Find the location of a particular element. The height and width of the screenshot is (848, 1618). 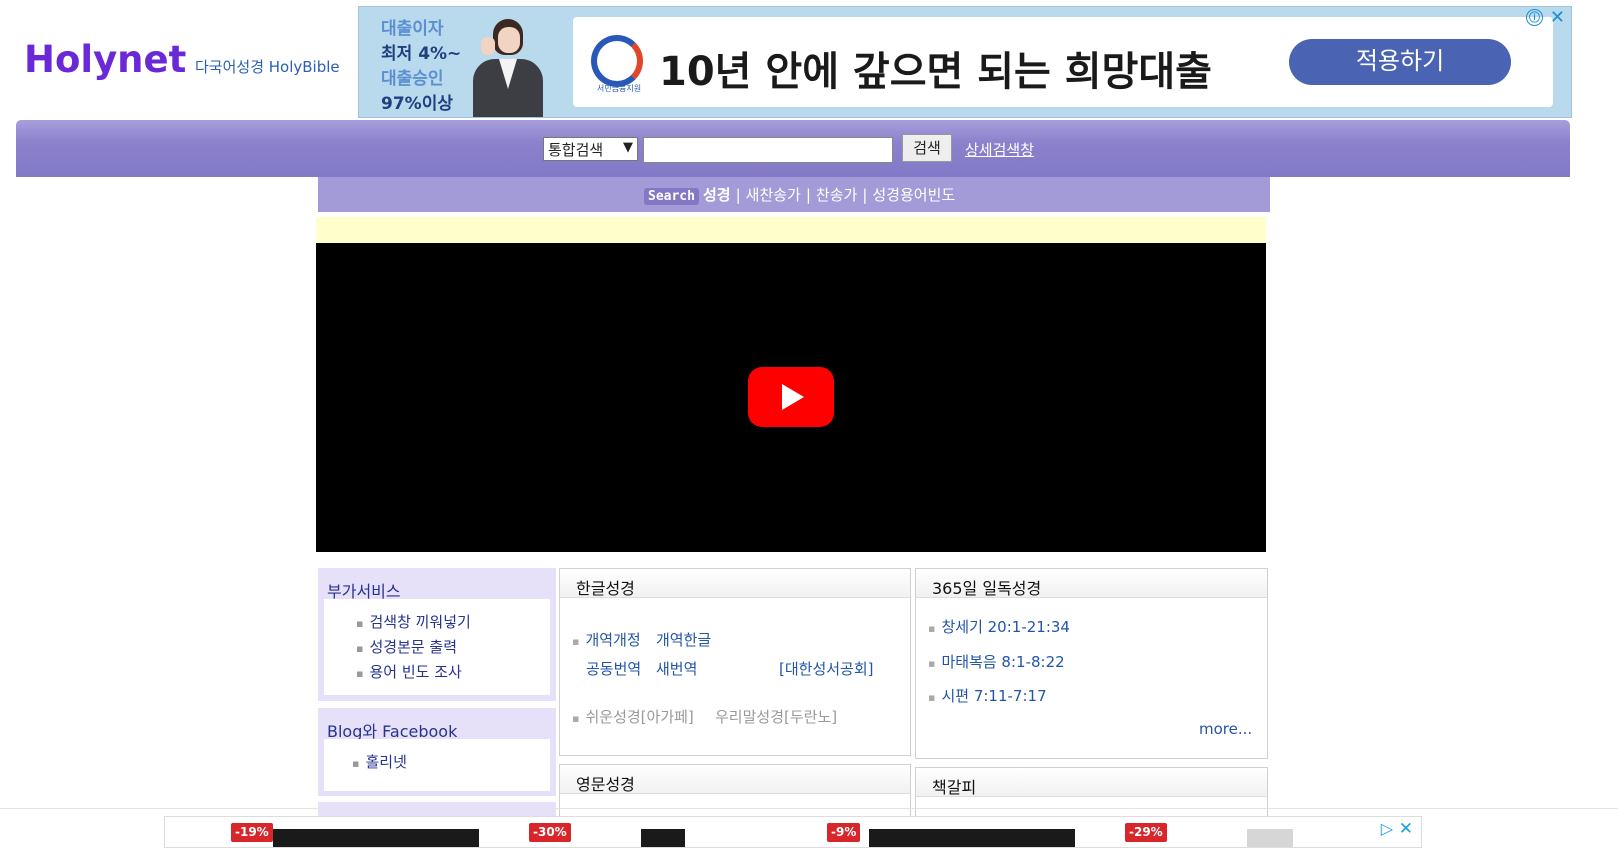

panel-header: 한글성경 is located at coordinates (735, 583).